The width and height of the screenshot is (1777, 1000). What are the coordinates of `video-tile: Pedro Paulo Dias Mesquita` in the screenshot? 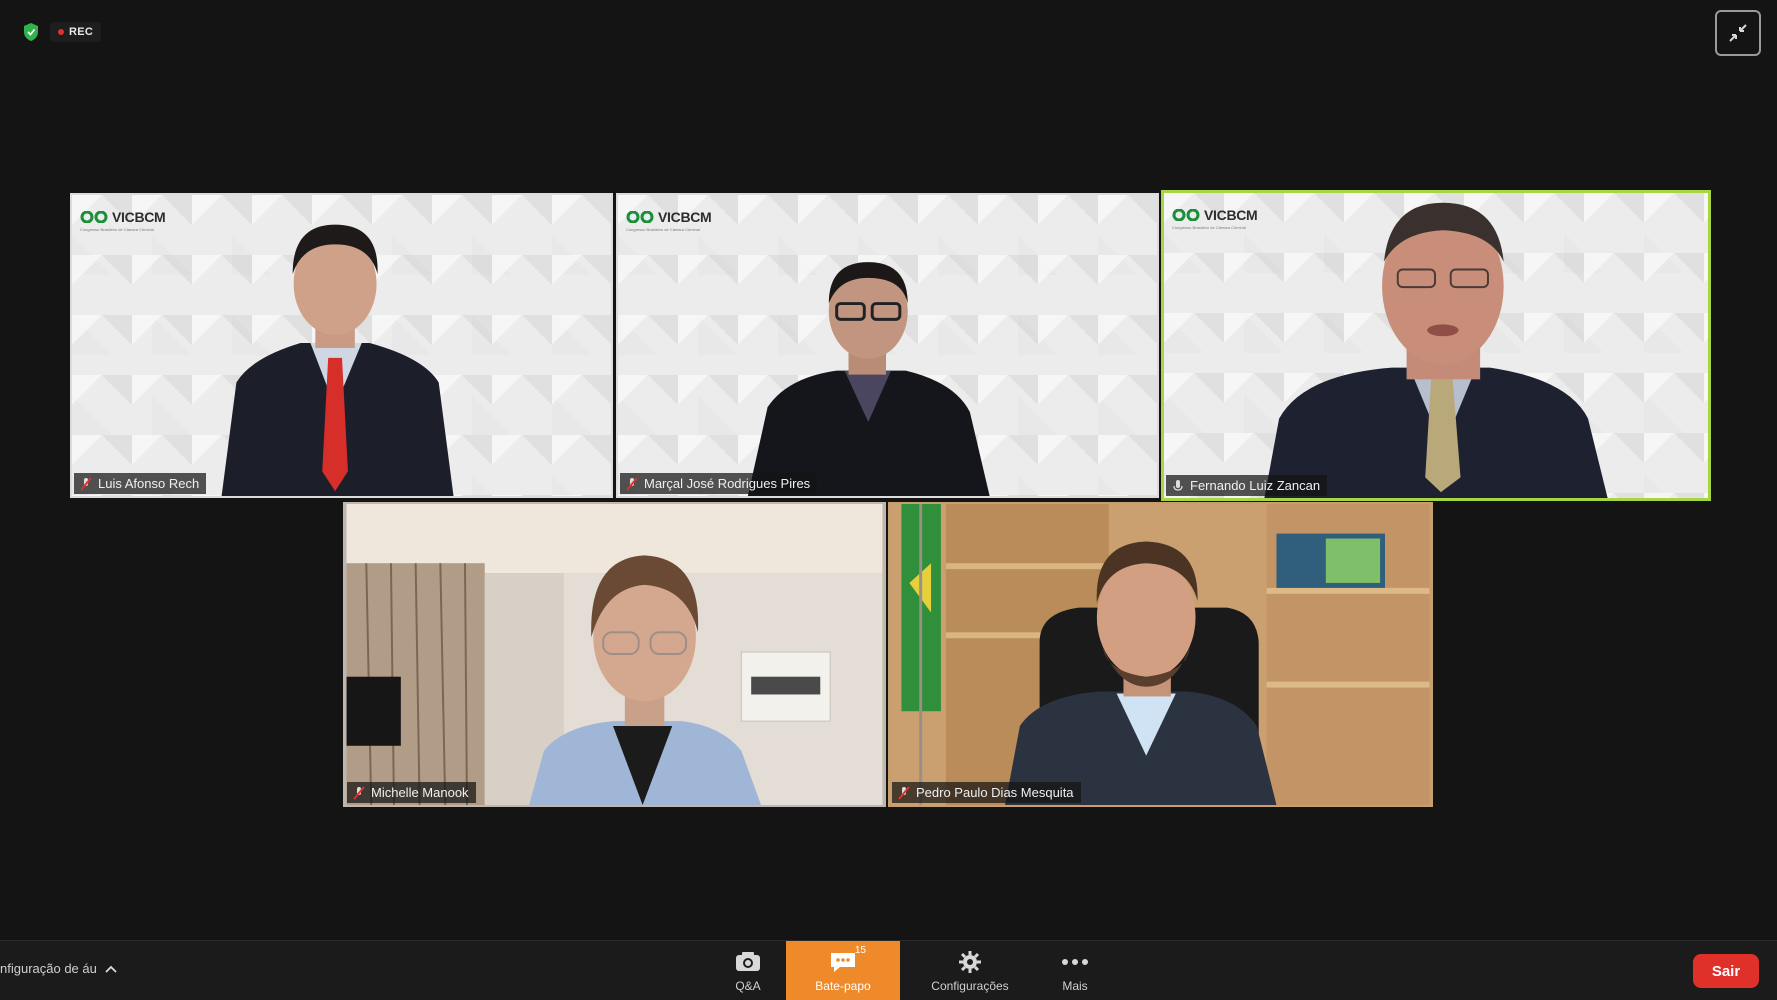 It's located at (1160, 654).